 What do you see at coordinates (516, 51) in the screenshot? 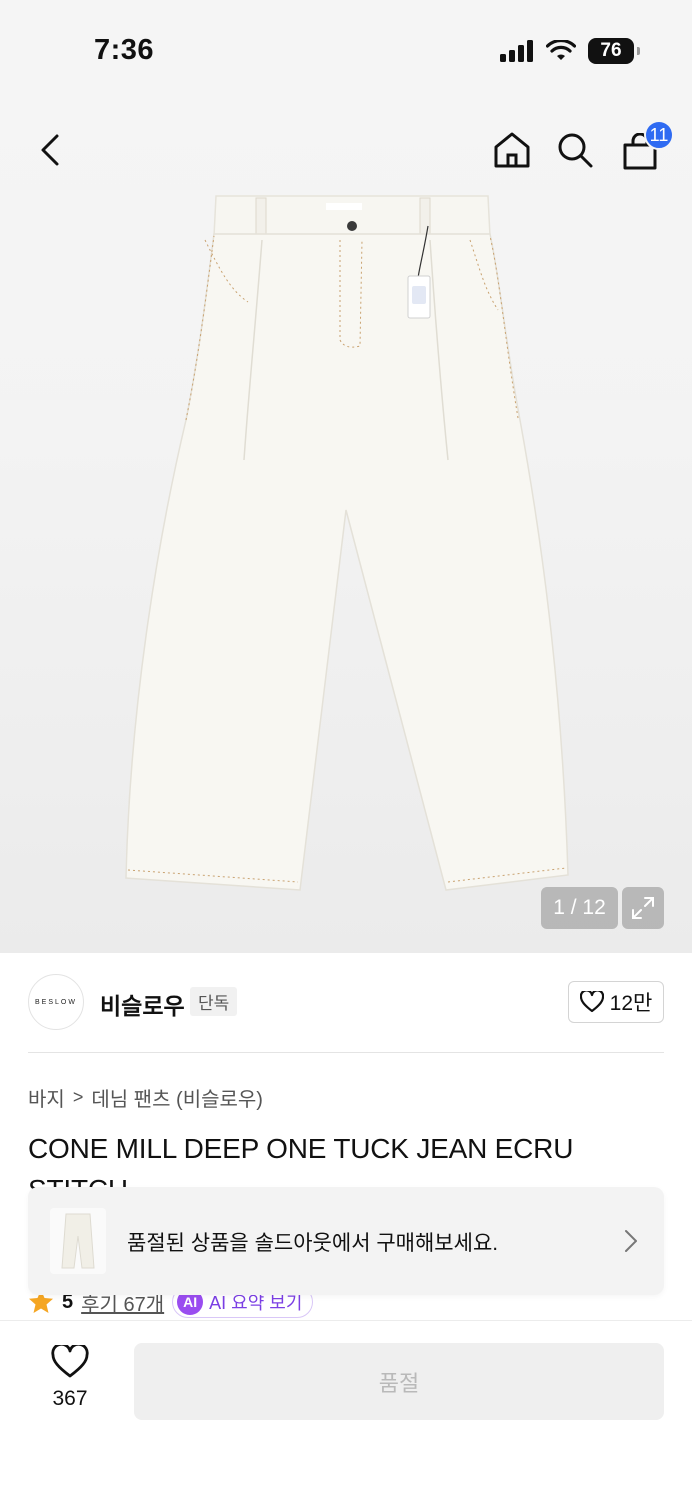
I see `cellular-signal-icon` at bounding box center [516, 51].